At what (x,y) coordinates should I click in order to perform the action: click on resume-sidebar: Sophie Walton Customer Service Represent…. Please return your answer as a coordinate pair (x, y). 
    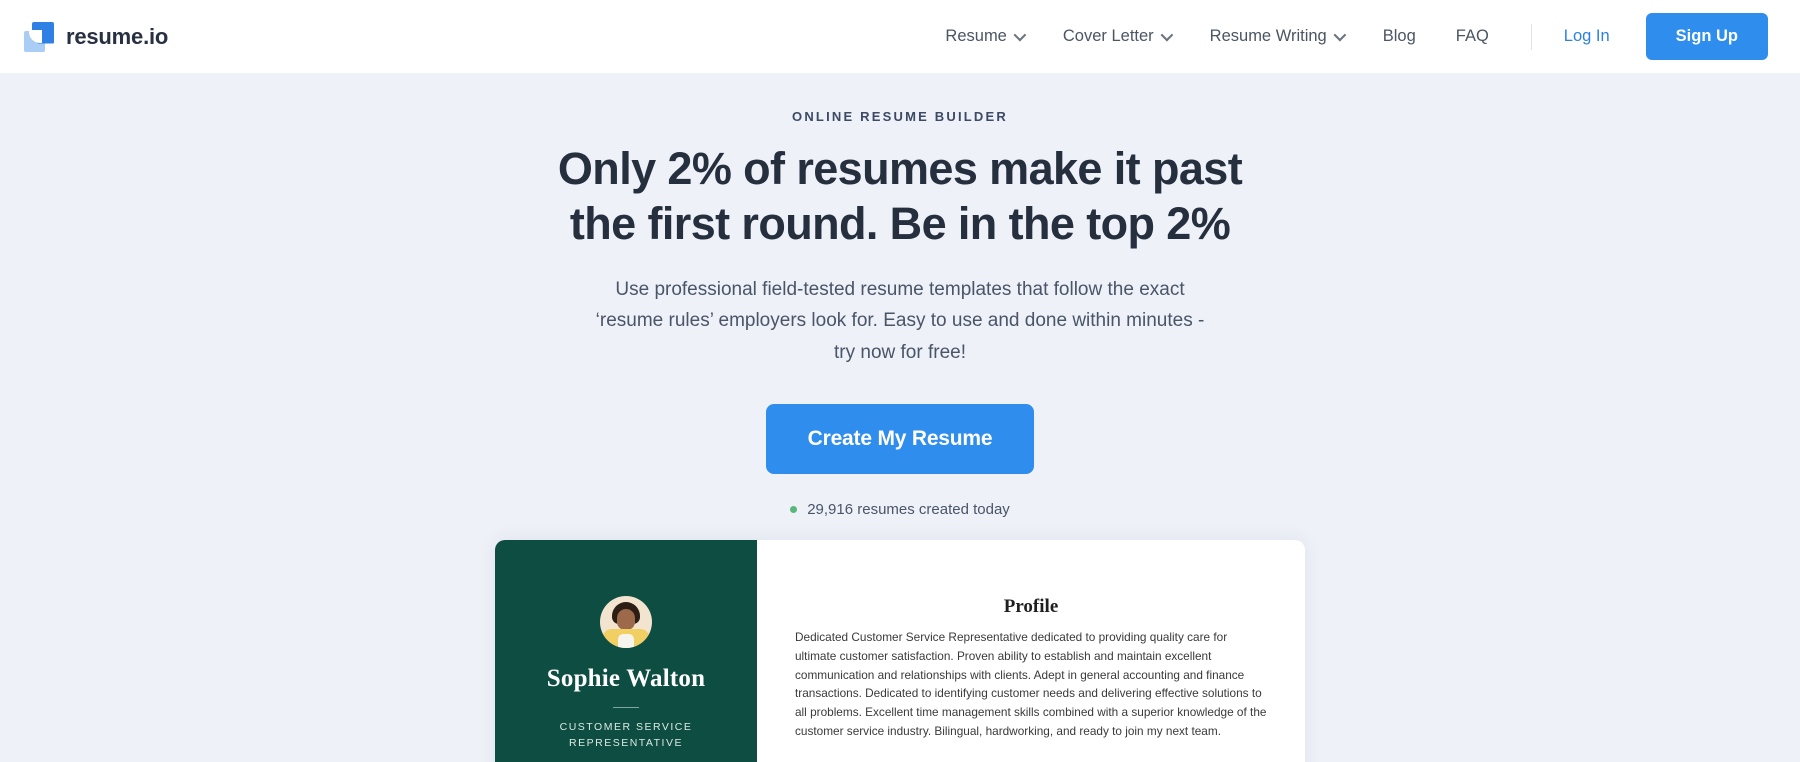
    Looking at the image, I should click on (626, 651).